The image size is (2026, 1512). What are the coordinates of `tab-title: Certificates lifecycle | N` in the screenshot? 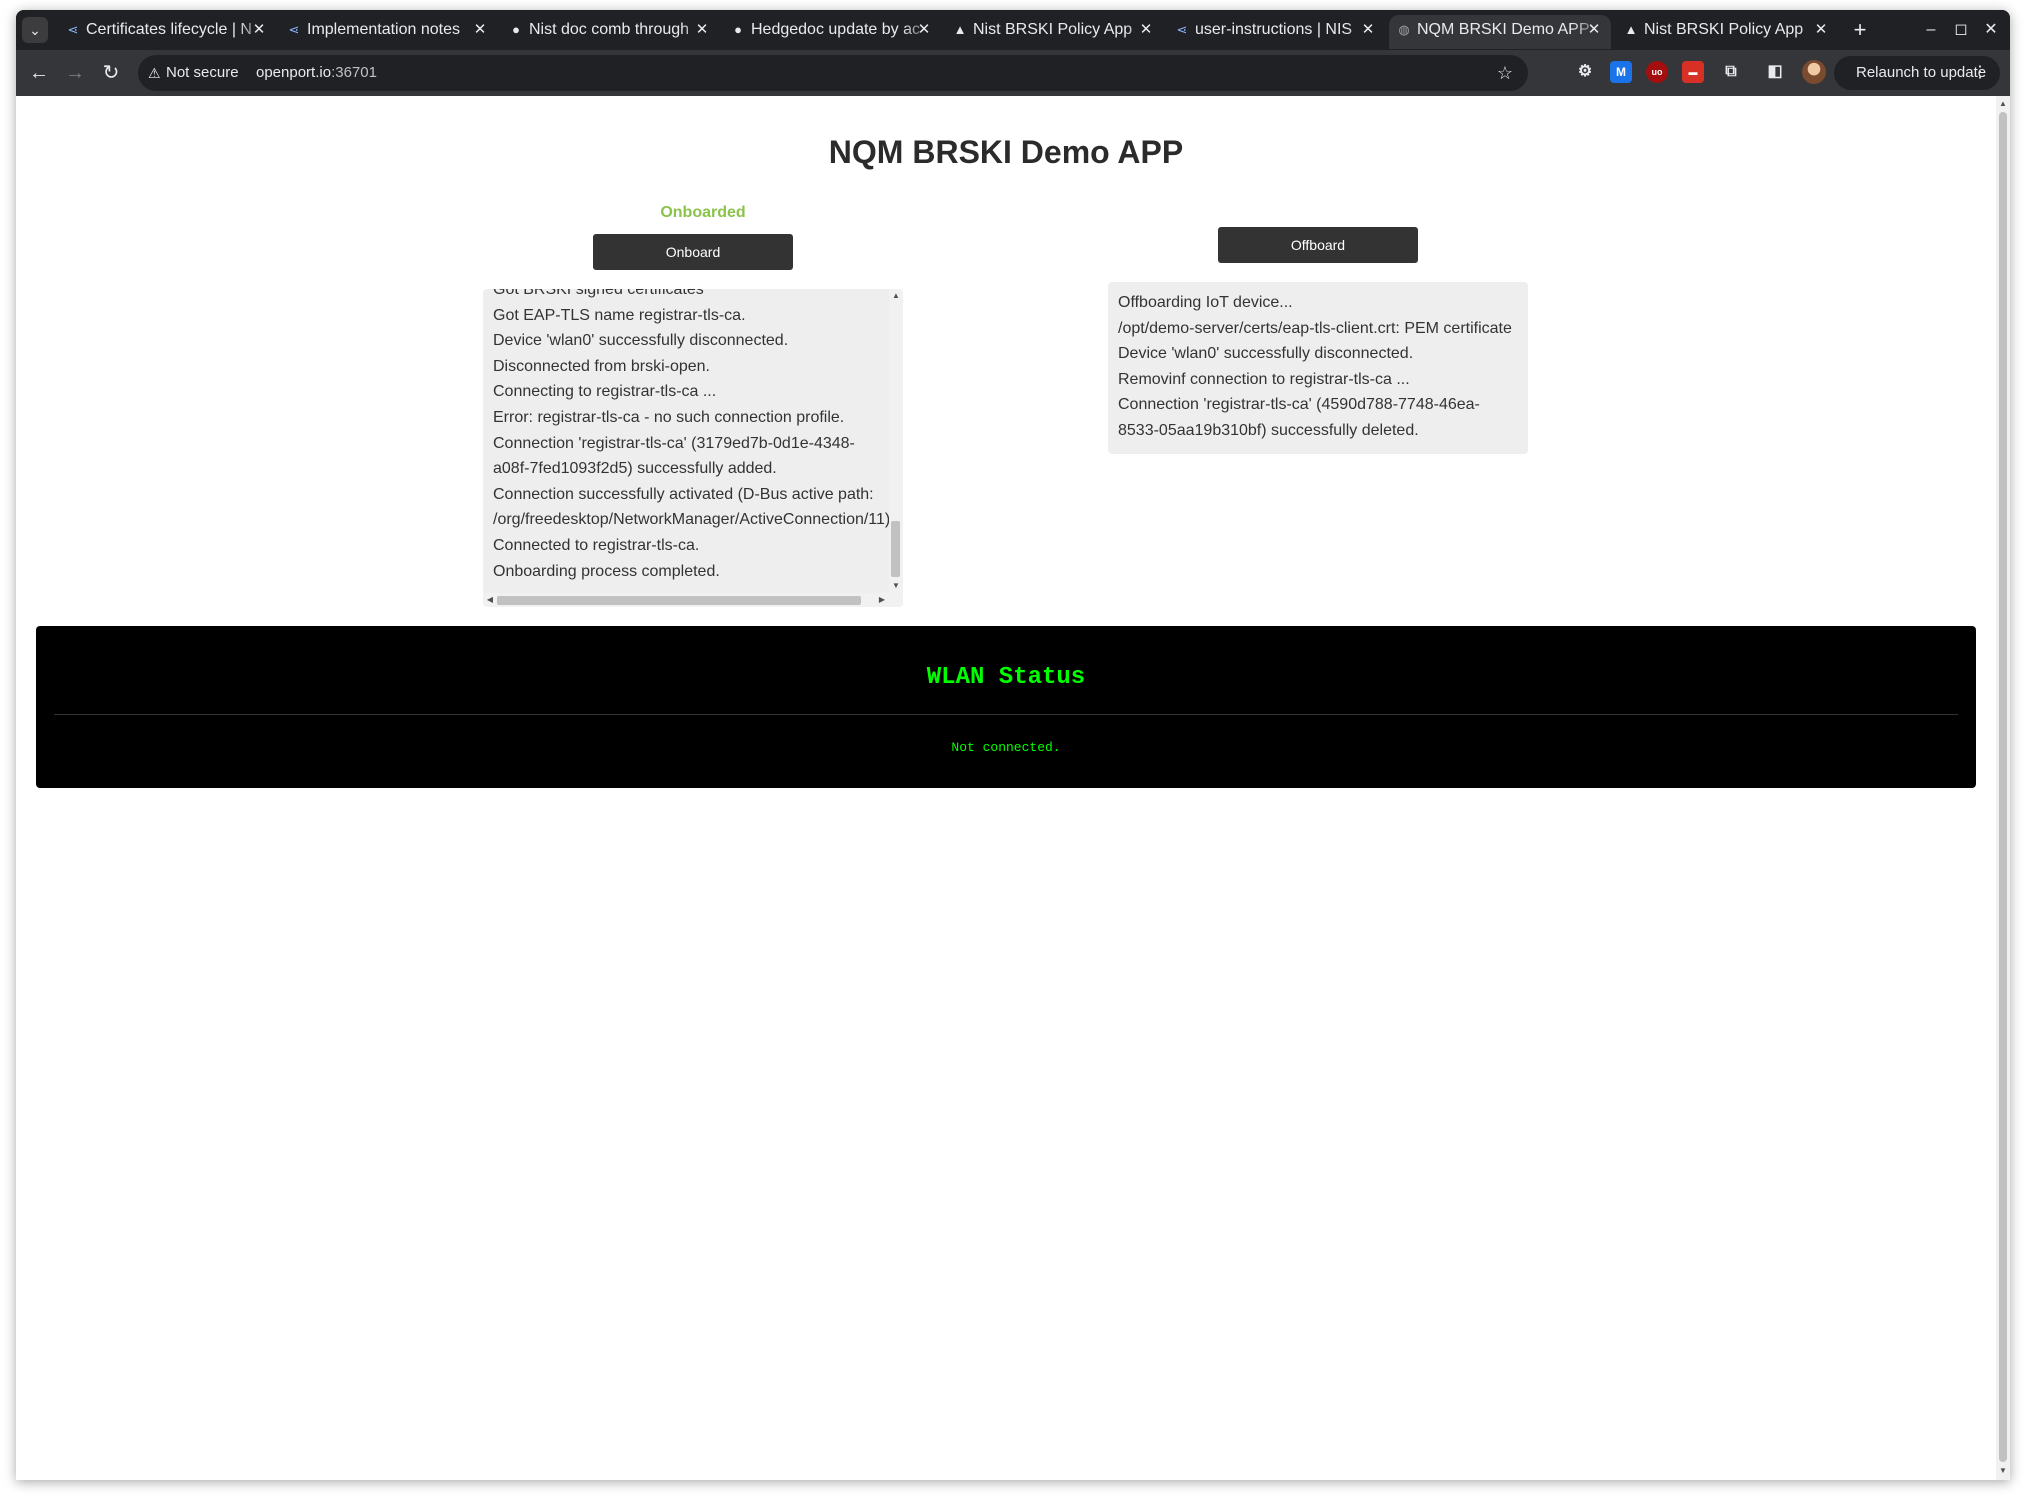 It's located at (169, 29).